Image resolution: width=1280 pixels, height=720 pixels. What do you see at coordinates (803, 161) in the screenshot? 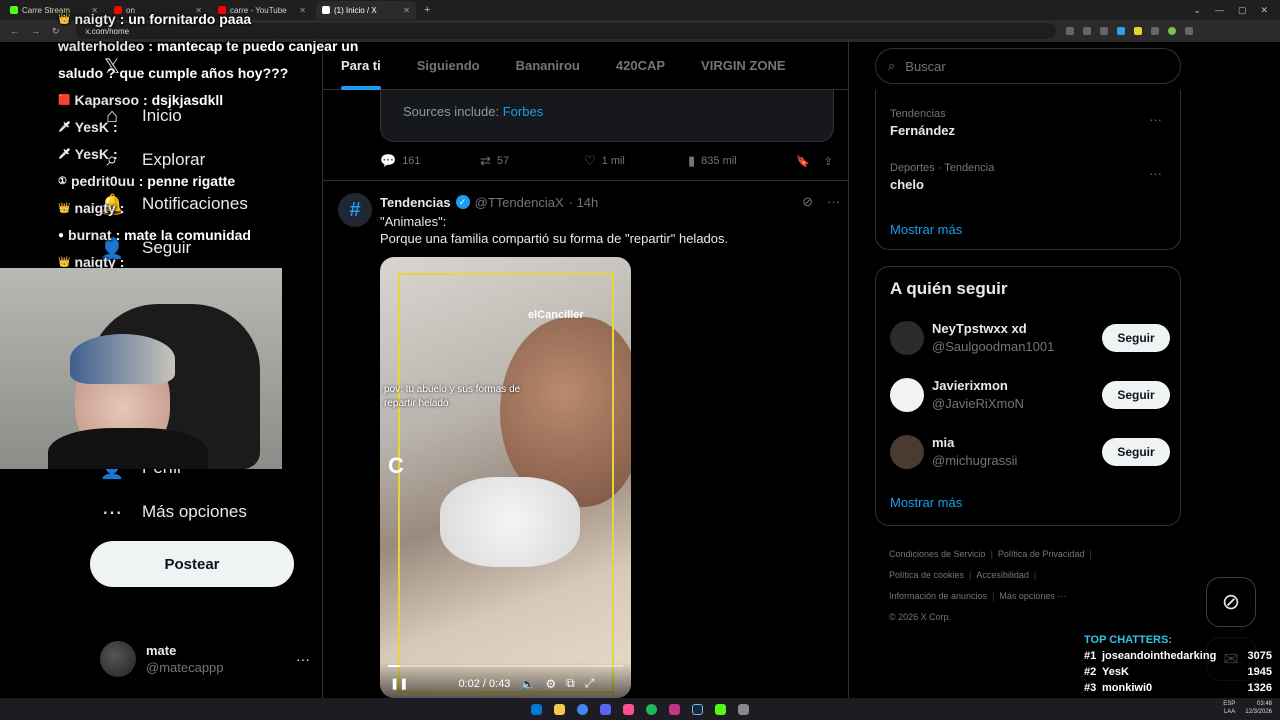
I see `bookmark-icon: 🔖` at bounding box center [803, 161].